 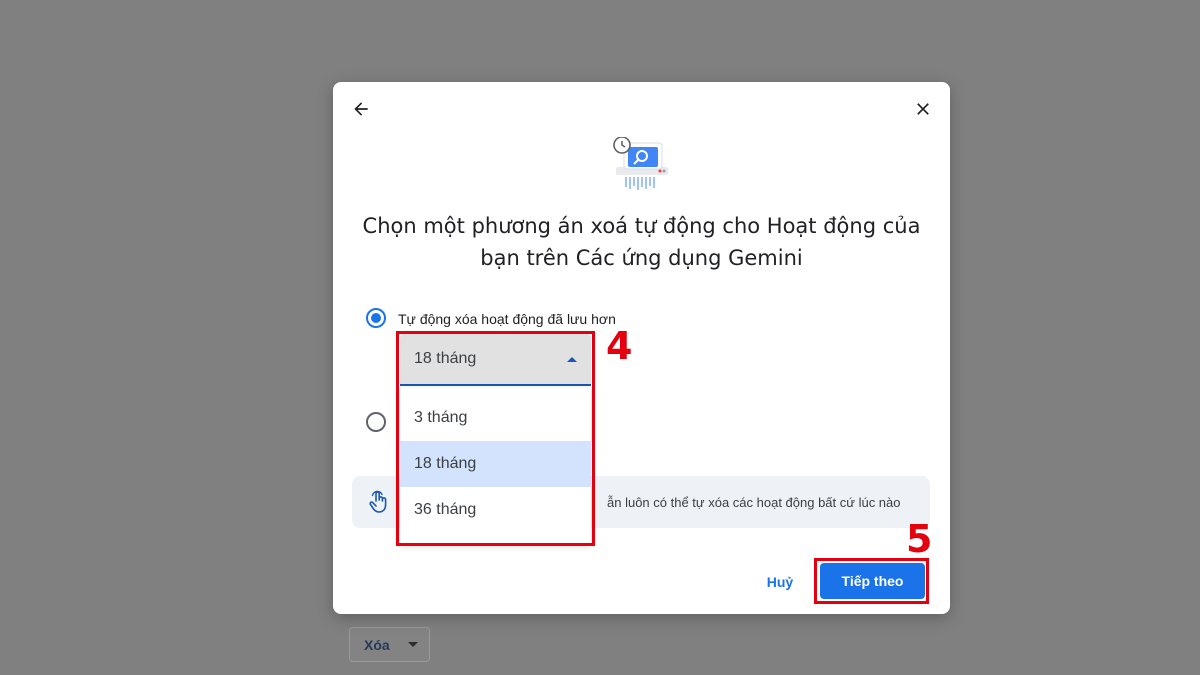 I want to click on annotation-highlight-dropdown, so click(x=495, y=438).